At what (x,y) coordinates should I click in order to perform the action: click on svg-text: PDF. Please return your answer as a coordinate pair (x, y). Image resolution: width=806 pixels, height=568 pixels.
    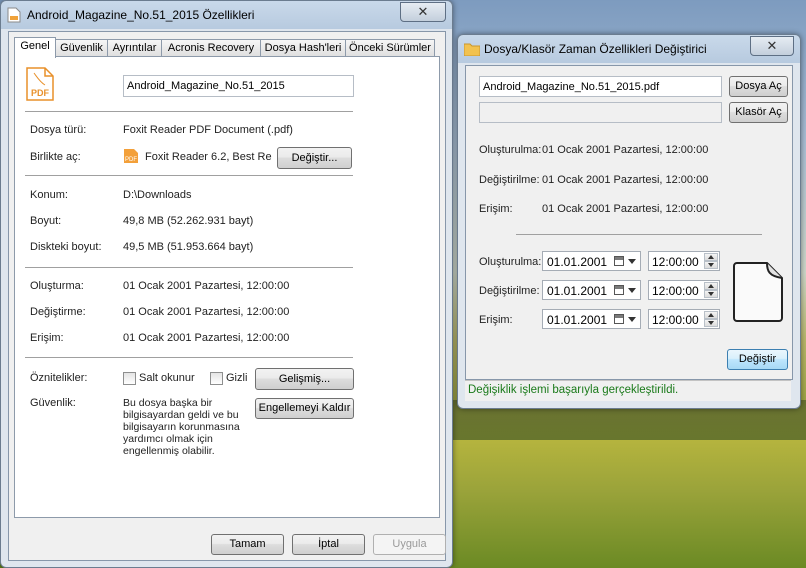
    Looking at the image, I should click on (131, 160).